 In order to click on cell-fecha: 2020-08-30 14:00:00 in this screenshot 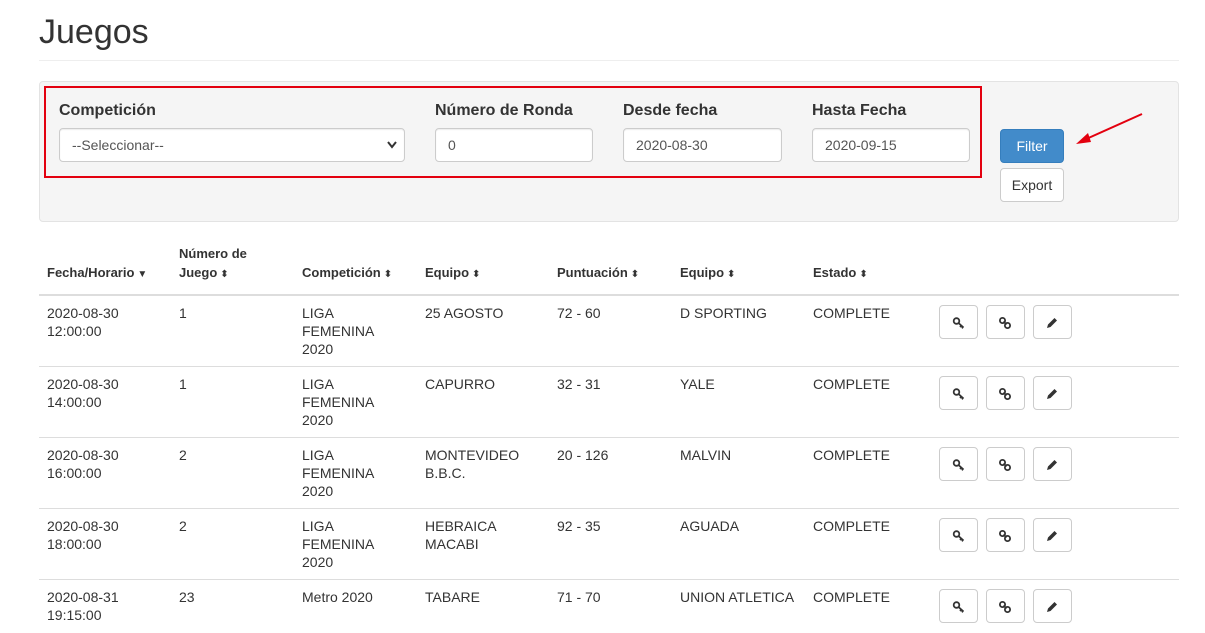, I will do `click(105, 402)`.